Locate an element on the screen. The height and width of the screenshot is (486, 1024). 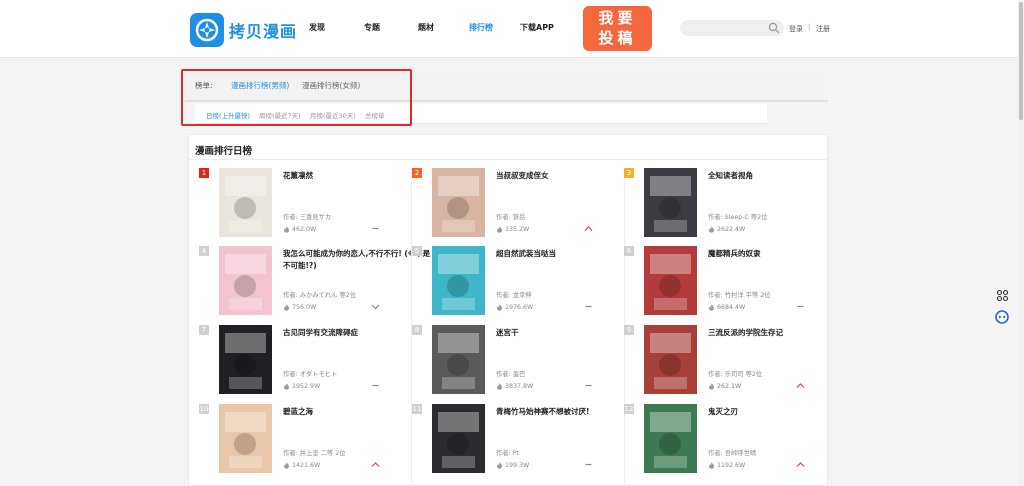
heat-value: 1192.6W is located at coordinates (731, 465).